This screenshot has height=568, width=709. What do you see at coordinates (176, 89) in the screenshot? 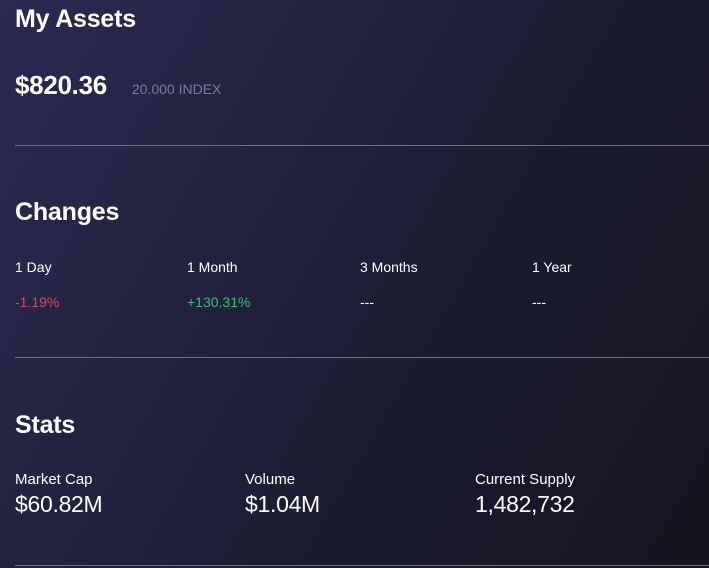
I see `asset-units: 20.000 INDEX` at bounding box center [176, 89].